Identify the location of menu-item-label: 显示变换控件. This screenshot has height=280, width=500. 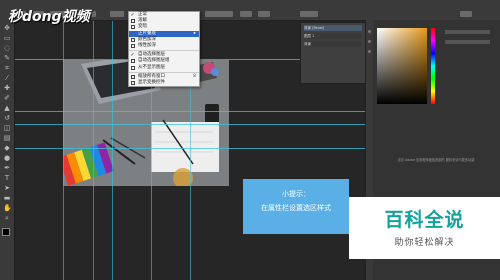
(151, 82).